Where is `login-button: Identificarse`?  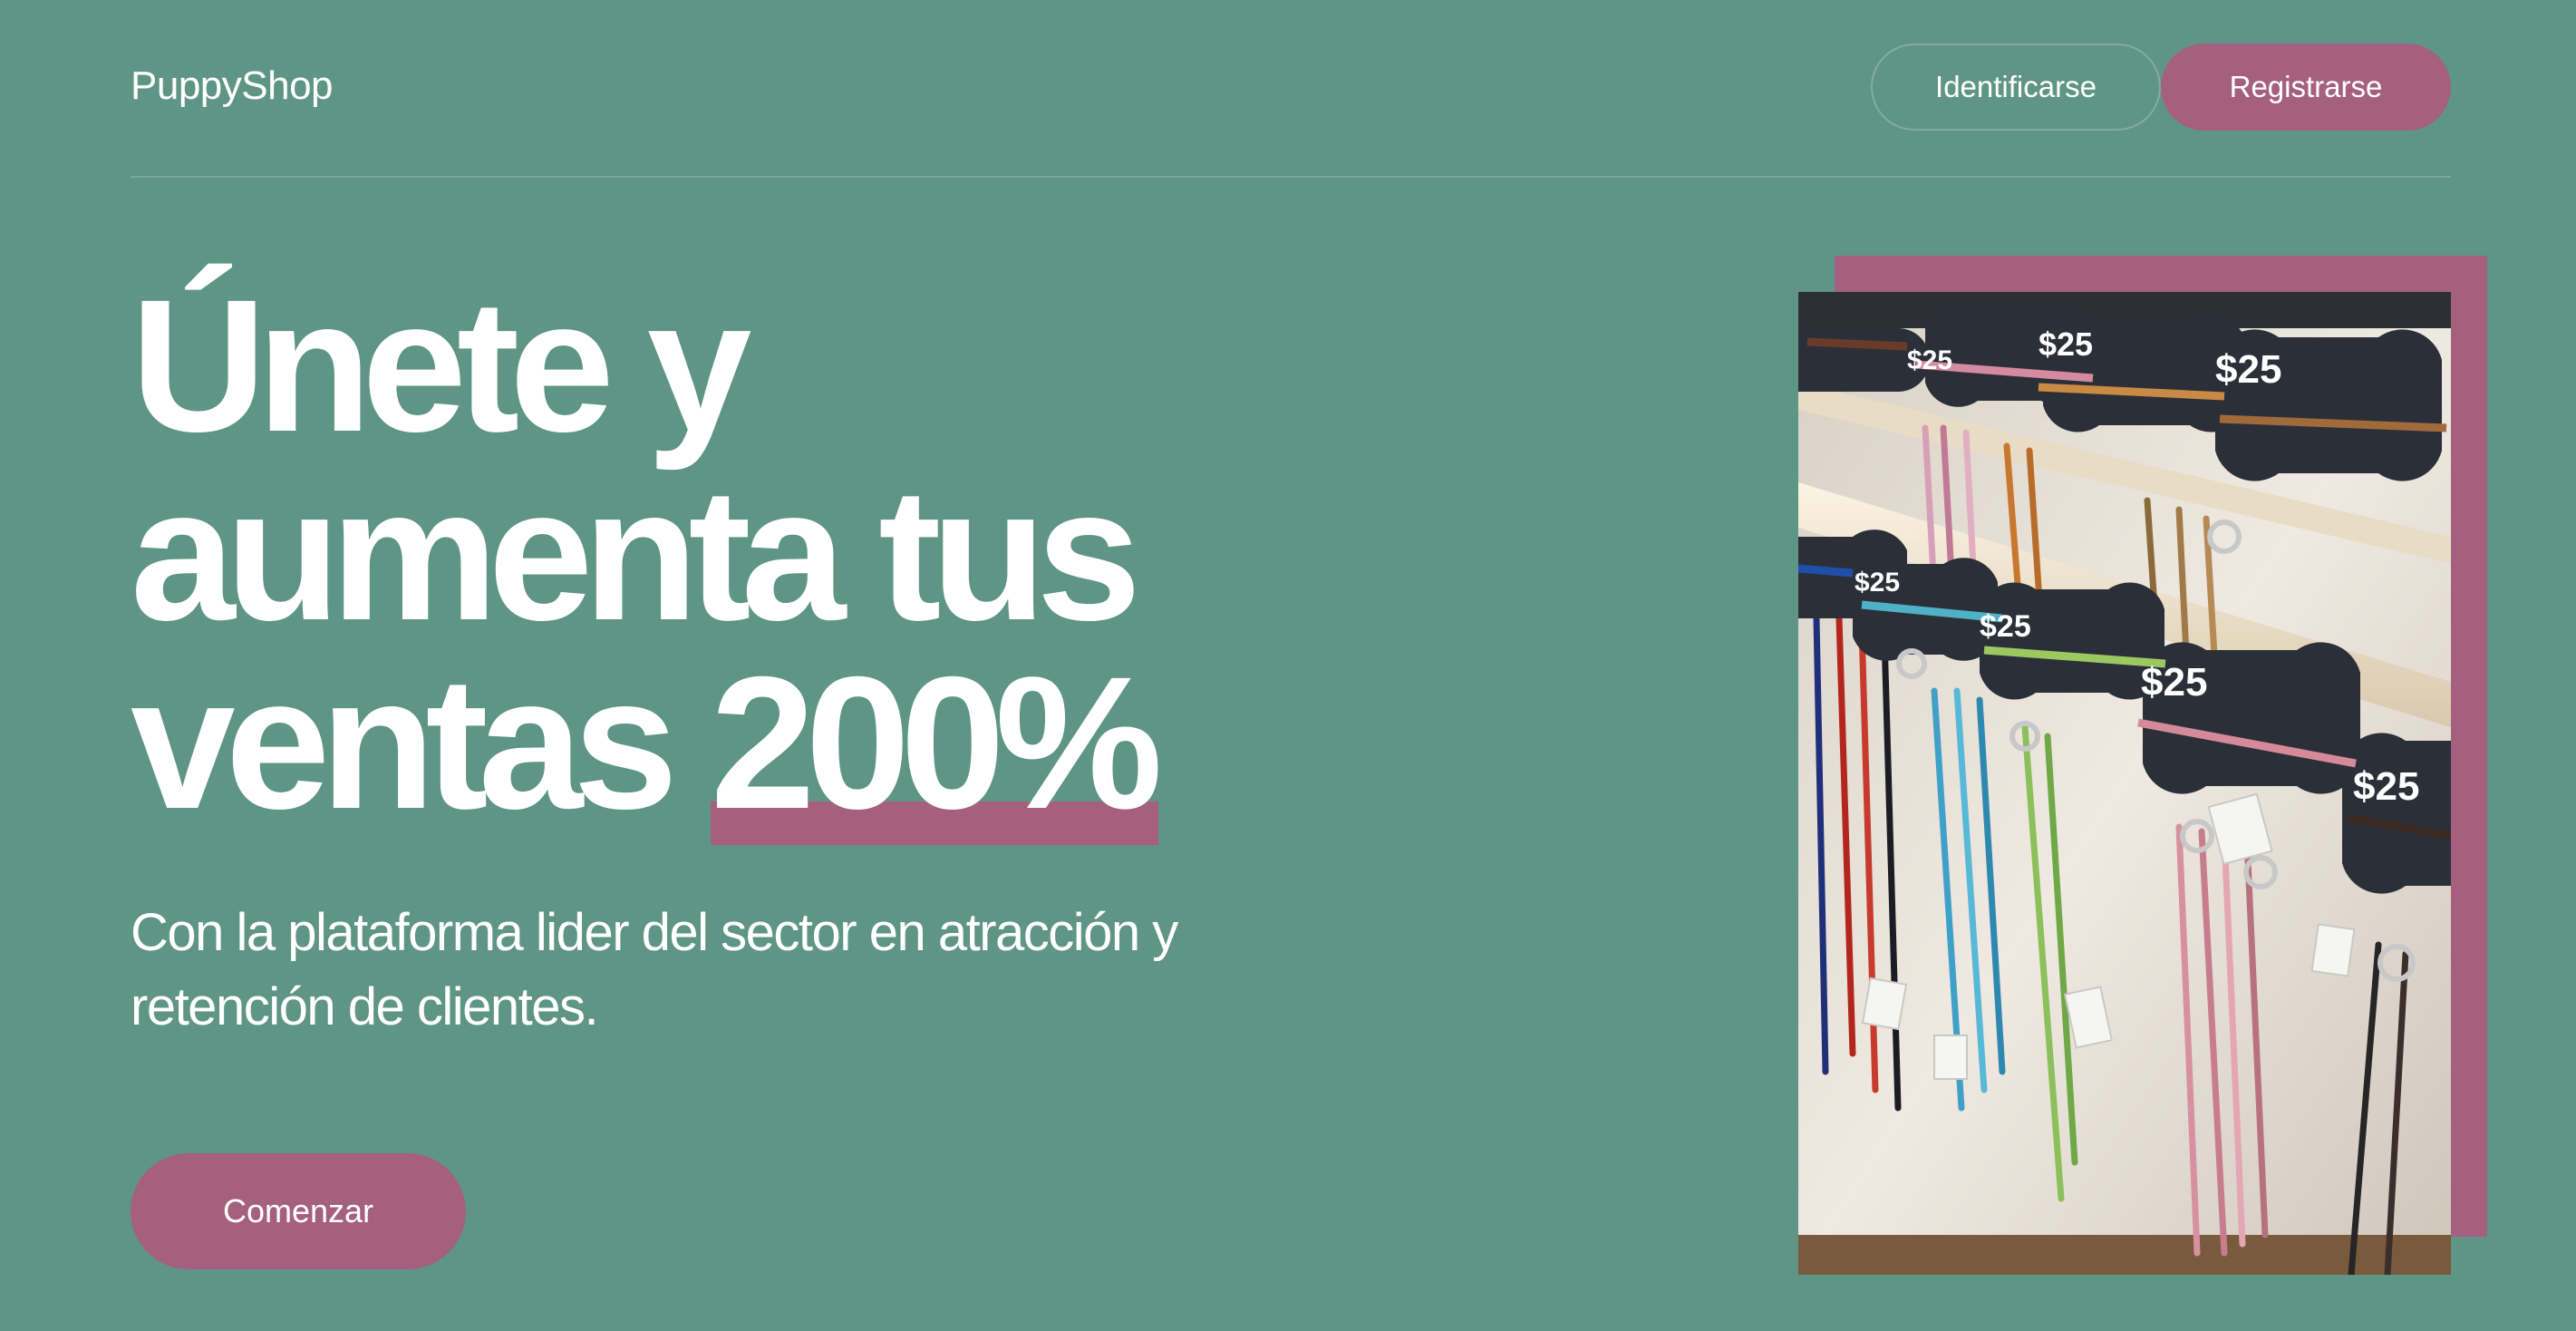
login-button: Identificarse is located at coordinates (2016, 87).